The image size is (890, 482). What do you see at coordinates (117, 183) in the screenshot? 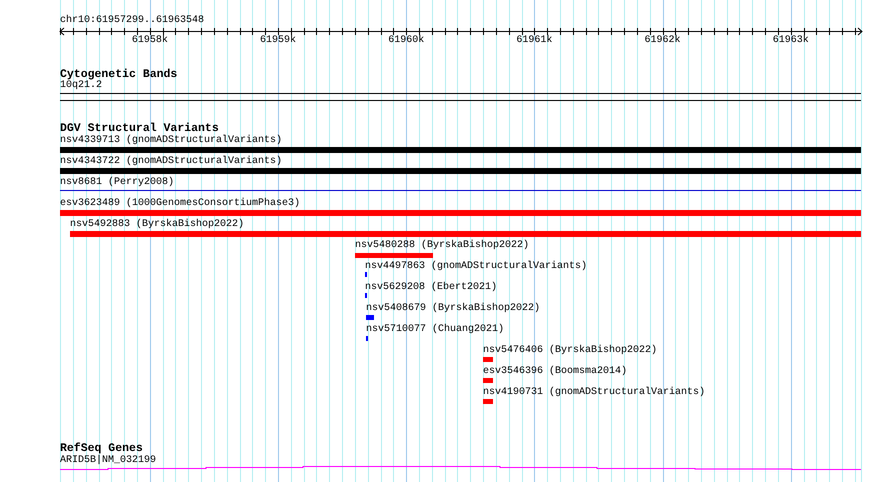
I see `variant-label: nsv8681 (Perry2008)` at bounding box center [117, 183].